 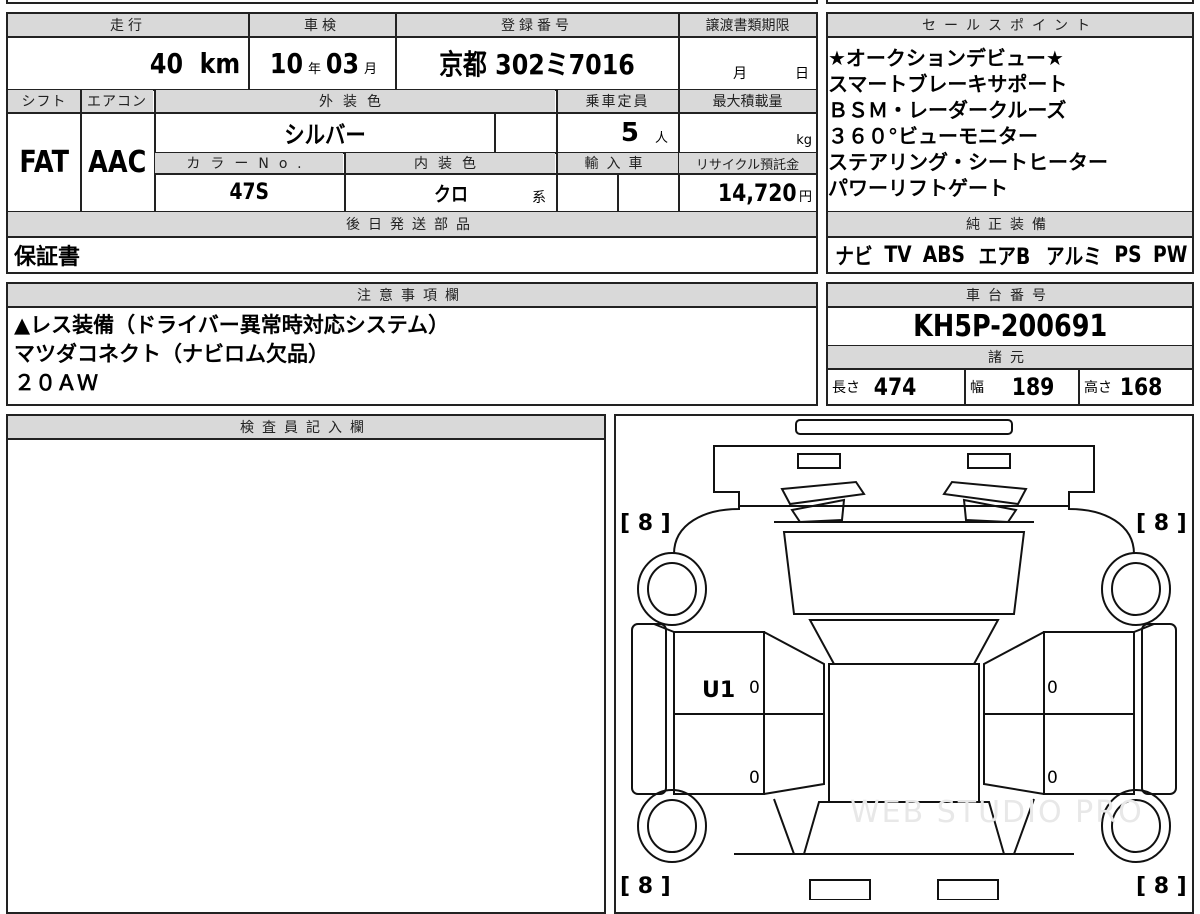 What do you see at coordinates (1004, 257) in the screenshot?
I see `equipment-item: エアB` at bounding box center [1004, 257].